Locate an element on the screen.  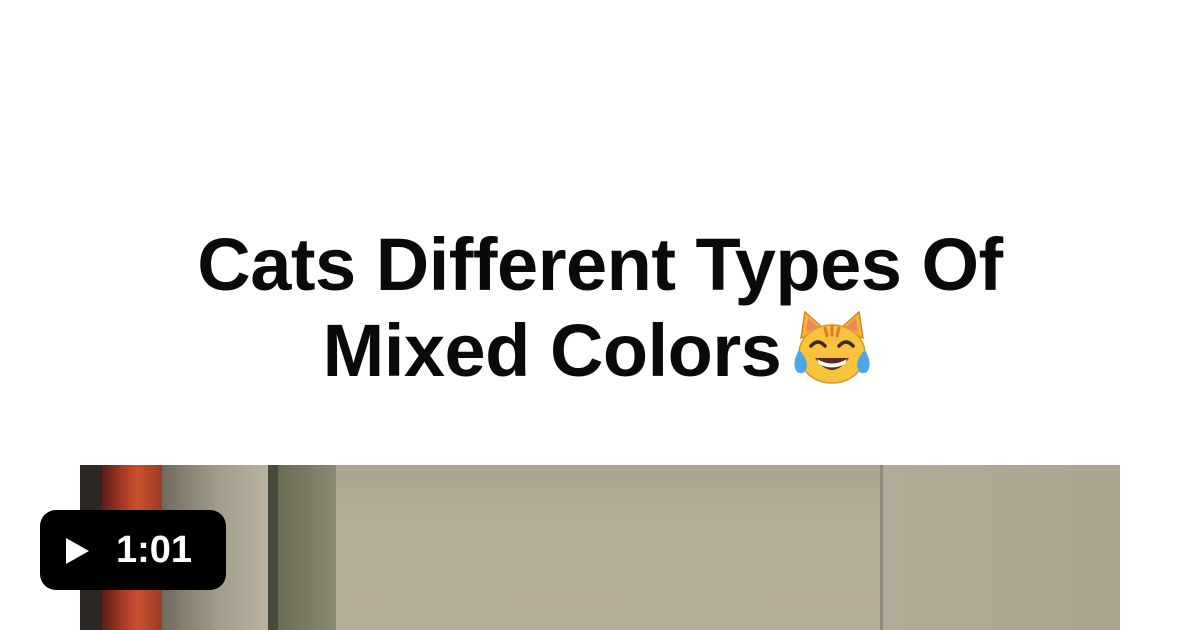
video-duration: 1:01 is located at coordinates (154, 550).